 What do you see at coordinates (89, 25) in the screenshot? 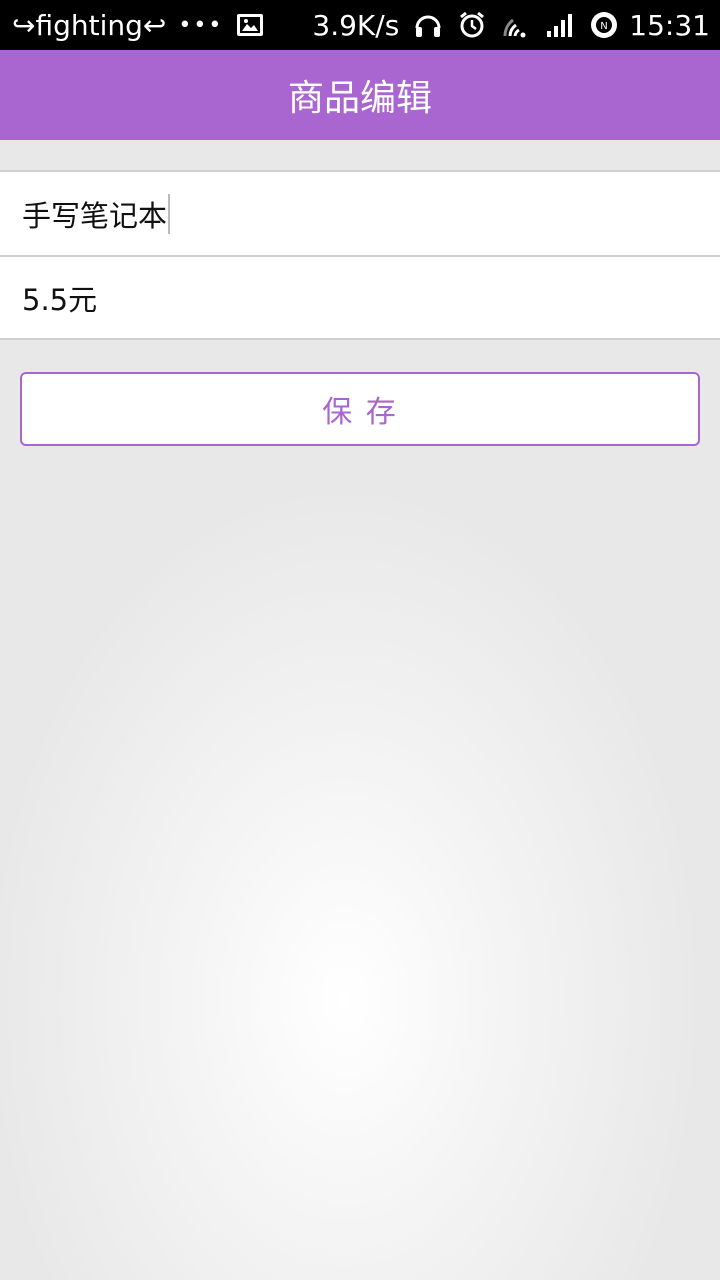
I see `notification-text: ↪fighting↩` at bounding box center [89, 25].